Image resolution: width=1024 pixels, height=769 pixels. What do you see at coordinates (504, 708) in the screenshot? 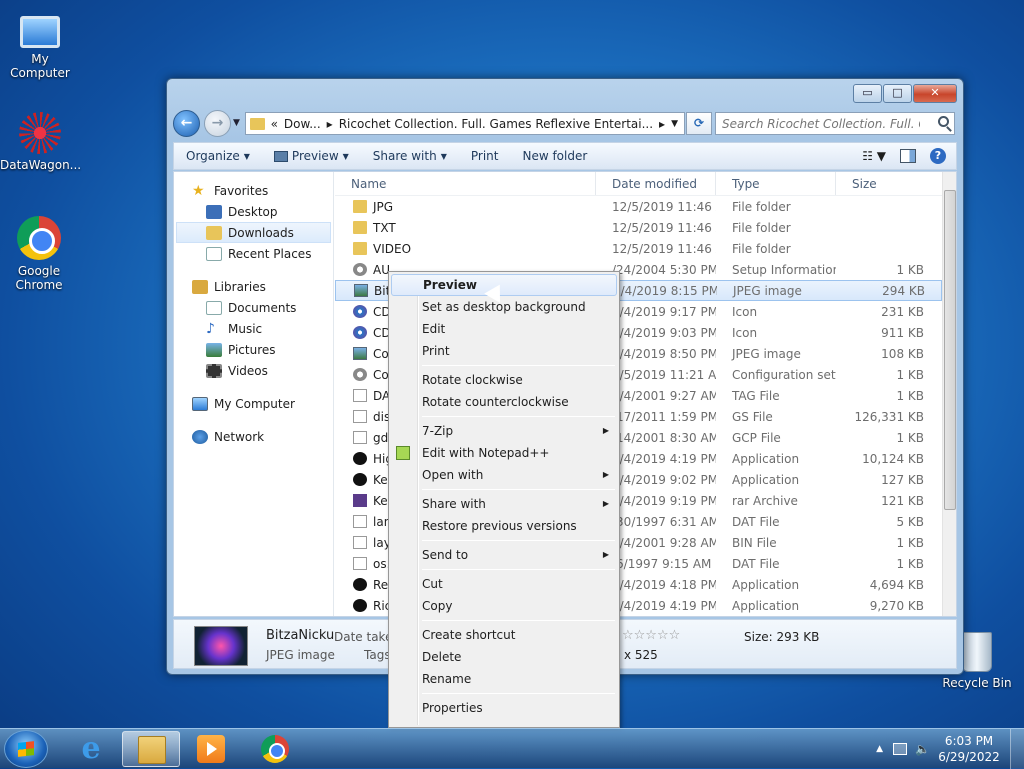
I see `menu-item-properties: Properties` at bounding box center [504, 708].